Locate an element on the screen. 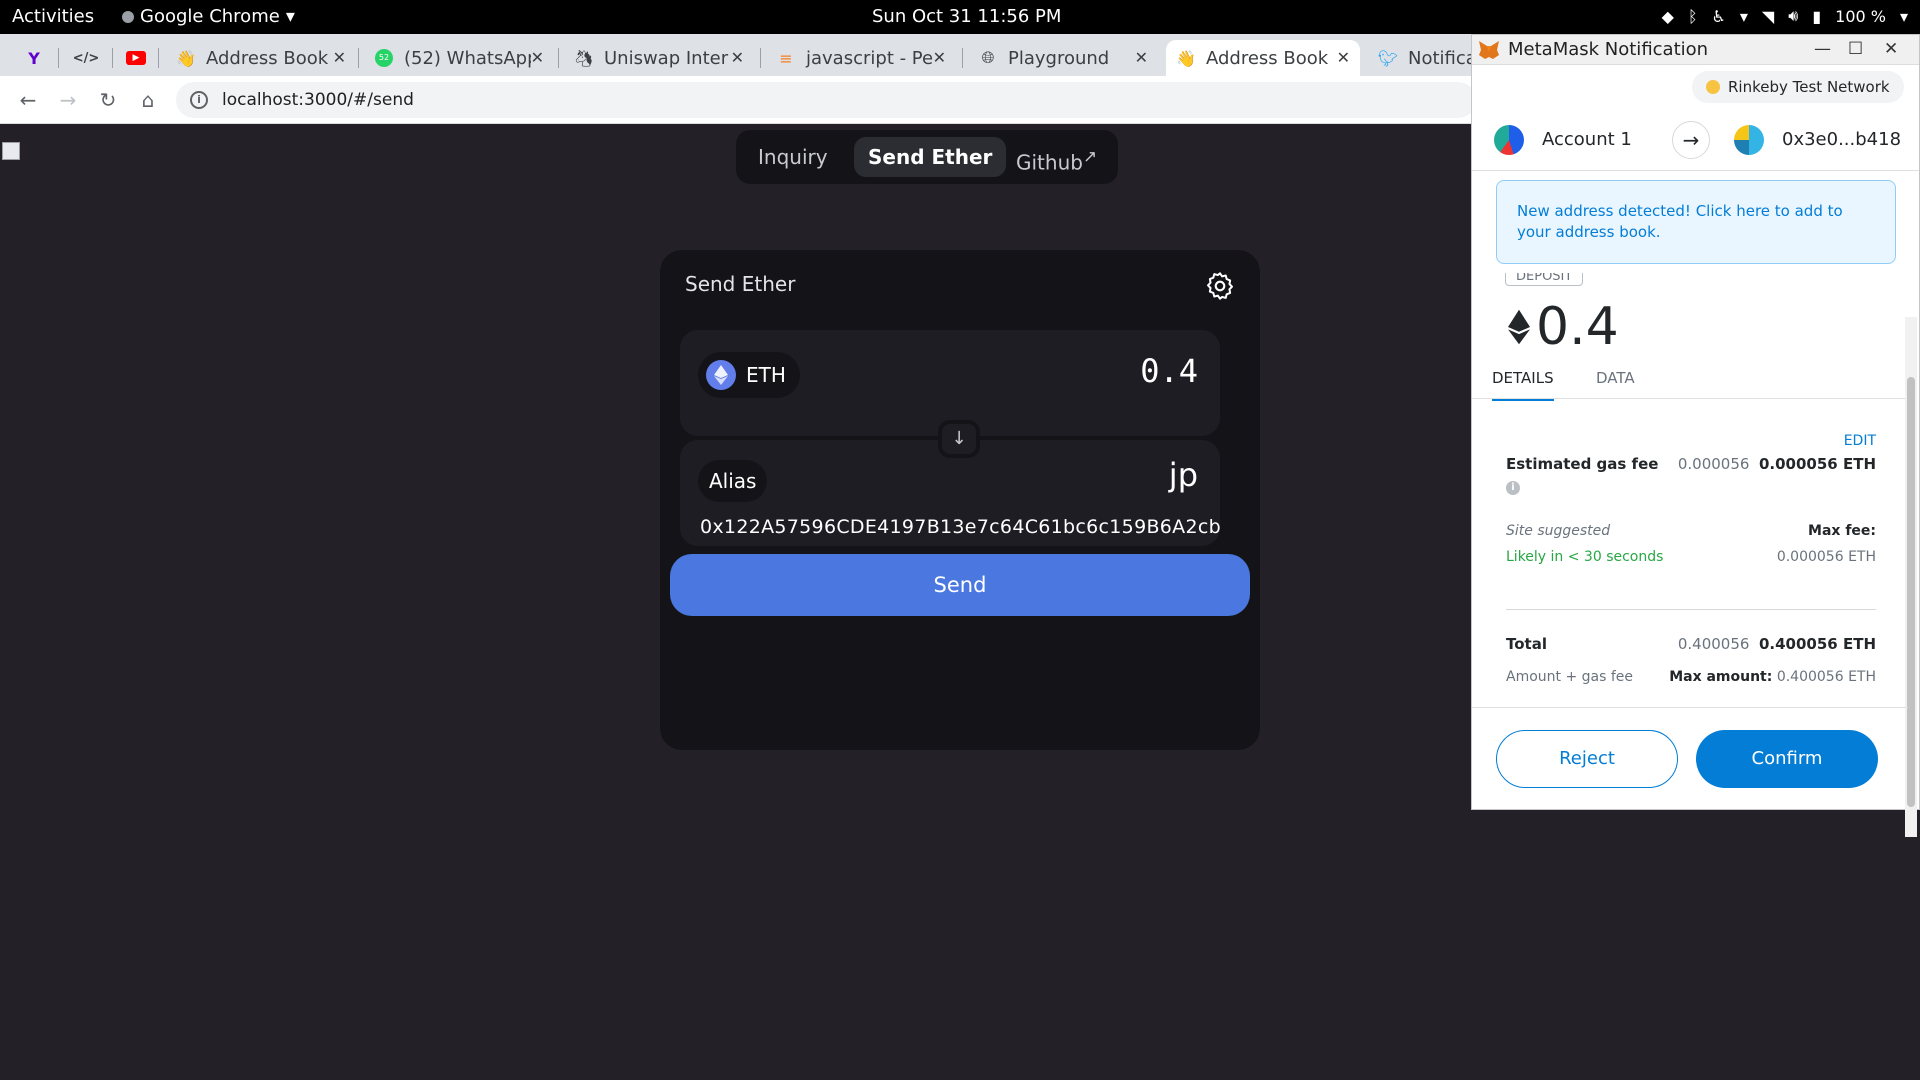  scrollbar-thumb is located at coordinates (1911, 592).